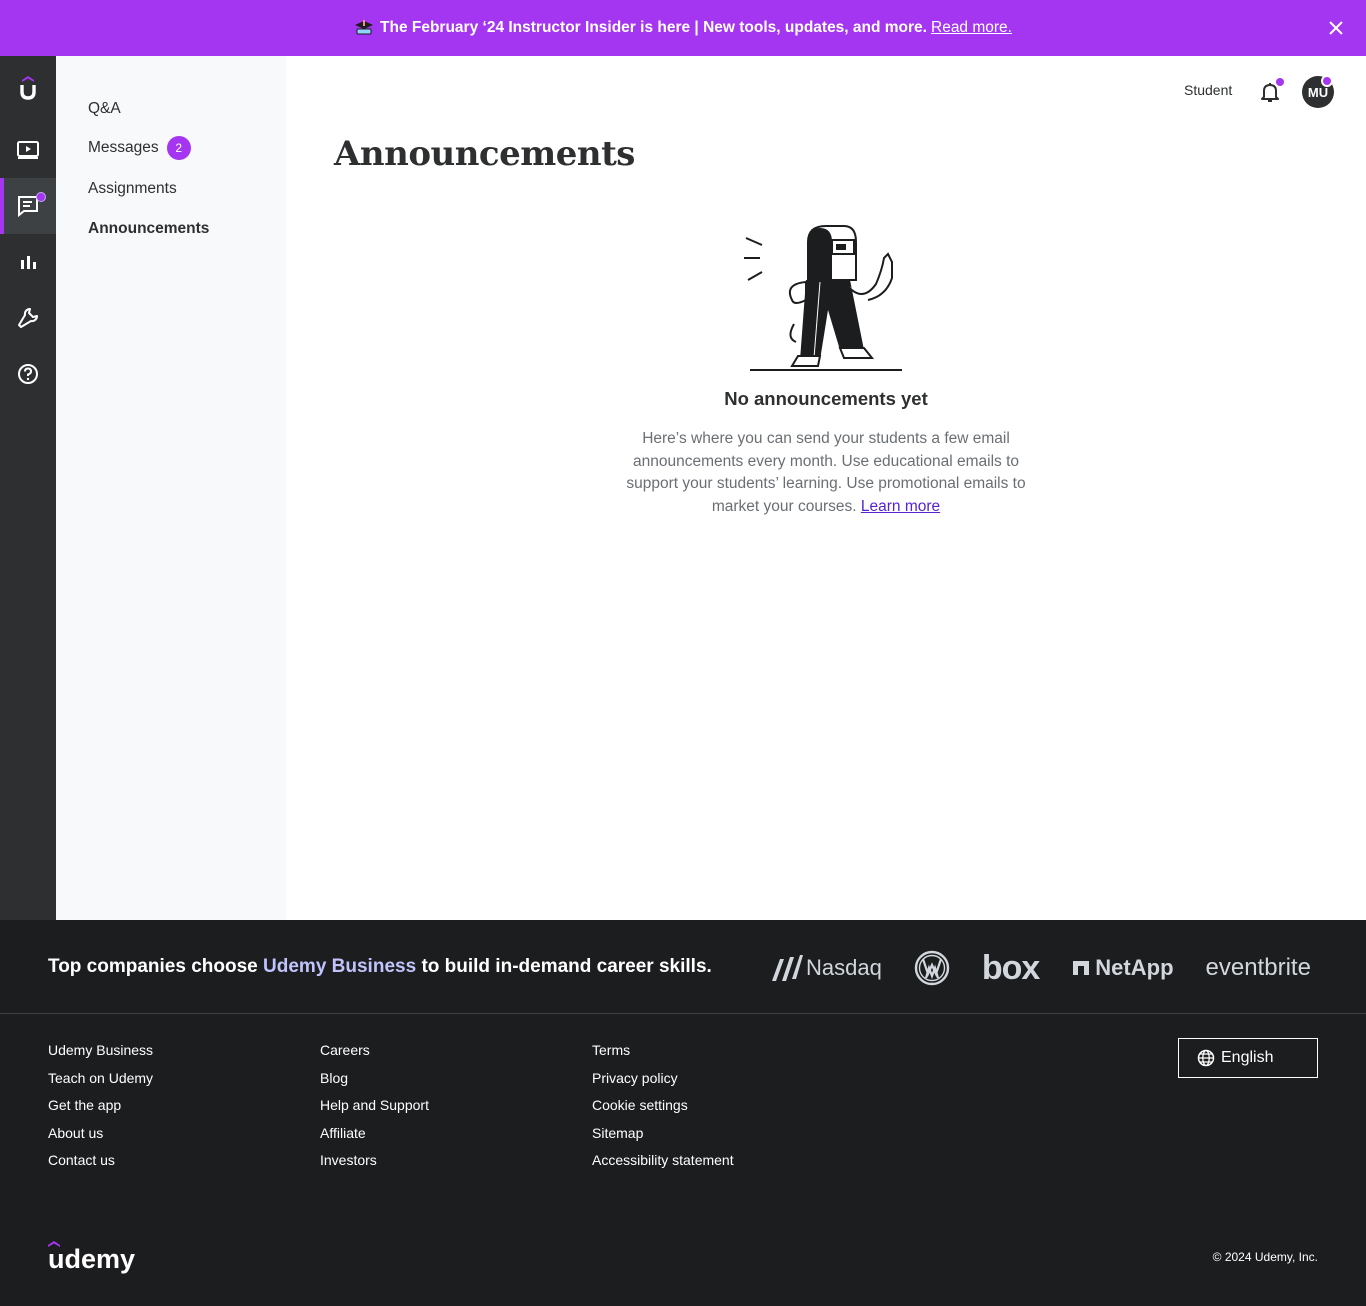 The height and width of the screenshot is (1306, 1366). Describe the element at coordinates (28, 206) in the screenshot. I see `communication-chat-icon` at that location.